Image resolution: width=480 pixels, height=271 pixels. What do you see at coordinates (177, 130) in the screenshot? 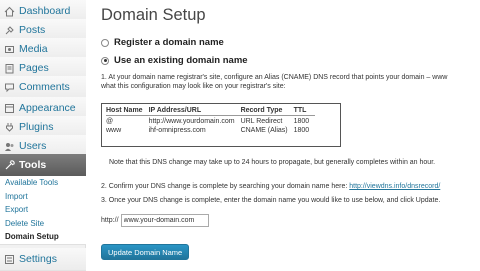
I see `table-cell: ihf-omnipress.com` at bounding box center [177, 130].